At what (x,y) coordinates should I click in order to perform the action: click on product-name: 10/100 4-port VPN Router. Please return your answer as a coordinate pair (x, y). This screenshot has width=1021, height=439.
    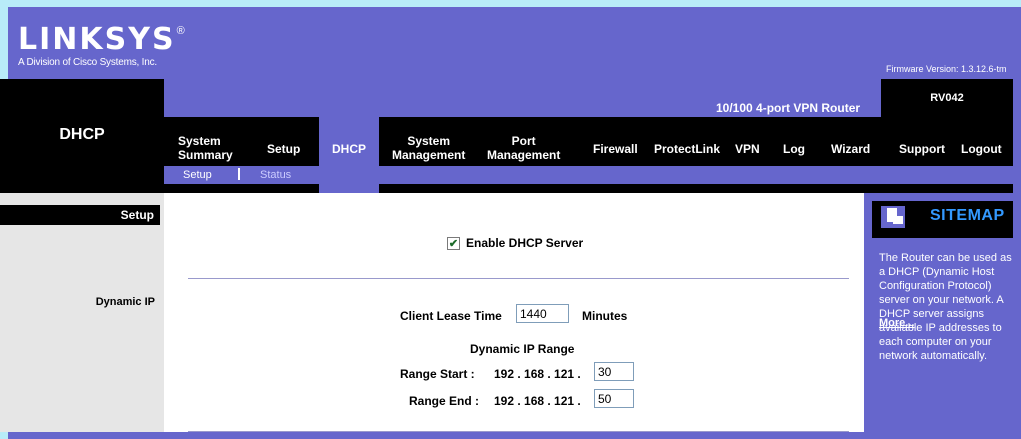
    Looking at the image, I should click on (788, 108).